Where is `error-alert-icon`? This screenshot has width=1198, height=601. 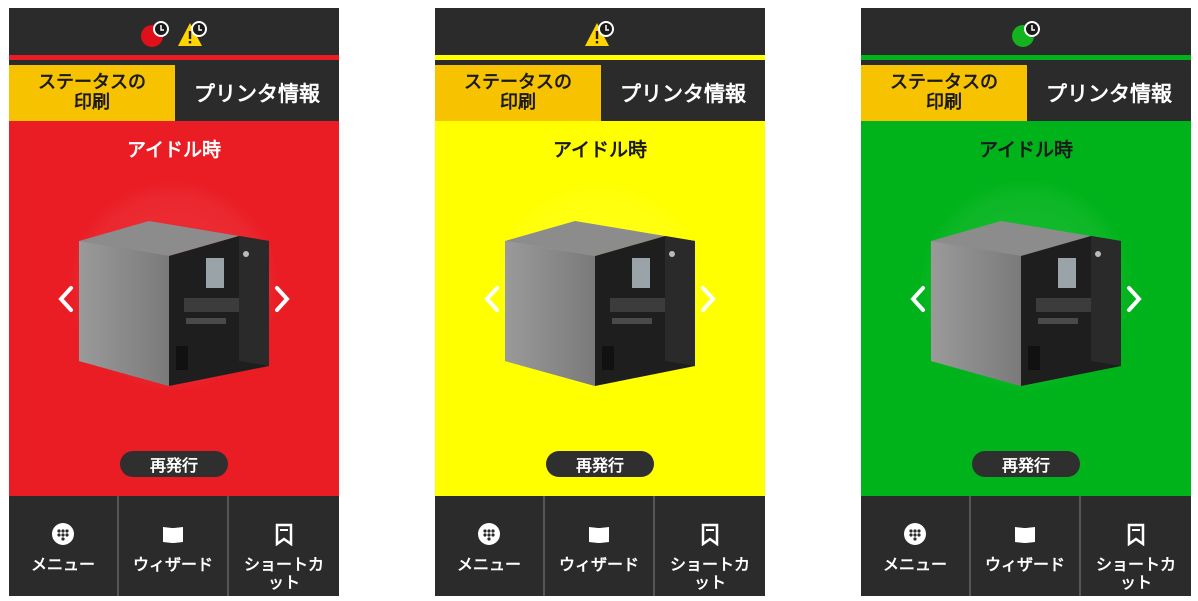 error-alert-icon is located at coordinates (155, 34).